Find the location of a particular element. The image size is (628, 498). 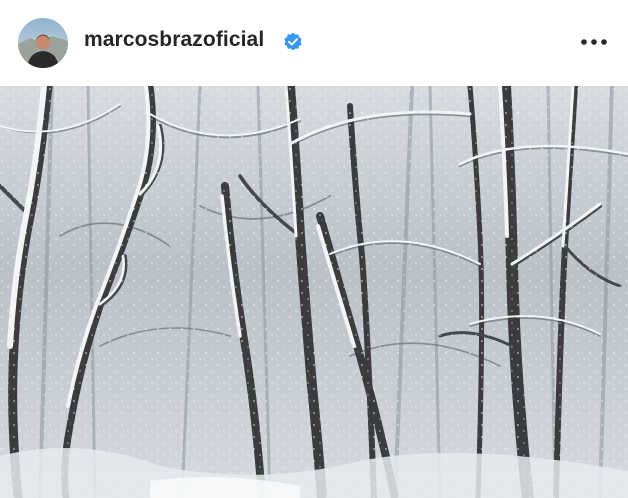

avatar-image is located at coordinates (43, 43).